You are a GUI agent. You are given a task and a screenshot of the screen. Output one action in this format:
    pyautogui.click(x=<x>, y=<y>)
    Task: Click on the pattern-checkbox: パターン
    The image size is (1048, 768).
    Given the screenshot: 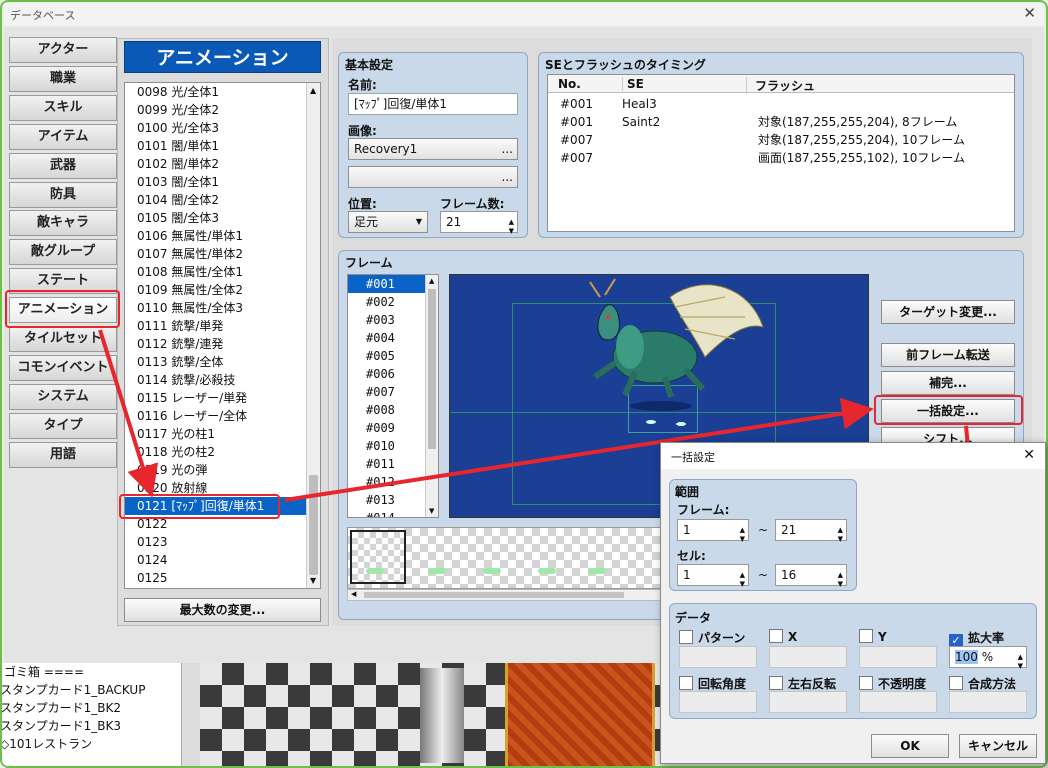 What is the action you would take?
    pyautogui.click(x=712, y=637)
    